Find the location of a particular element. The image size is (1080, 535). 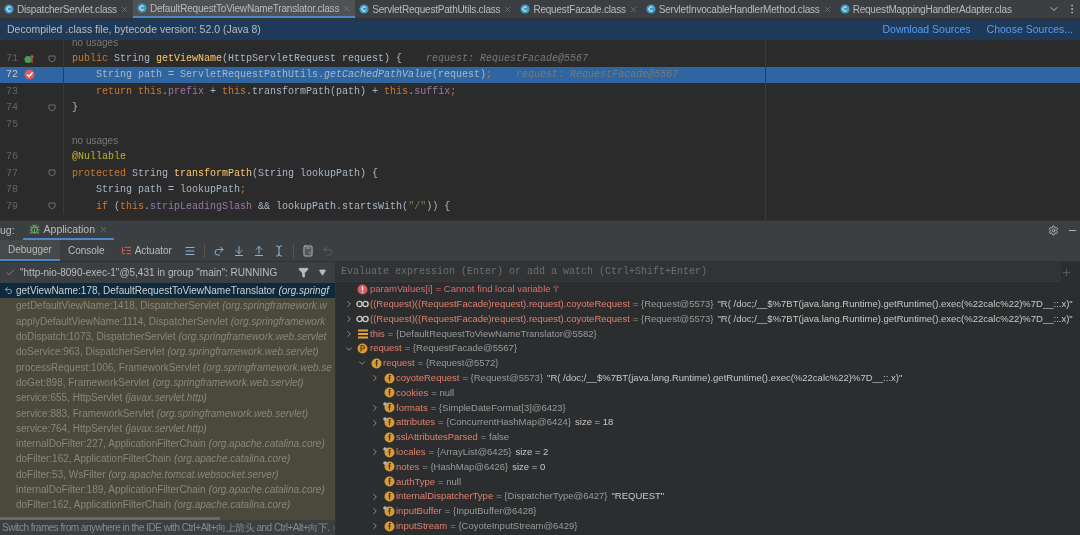

variable-detail: "REQUEST" is located at coordinates (638, 496).